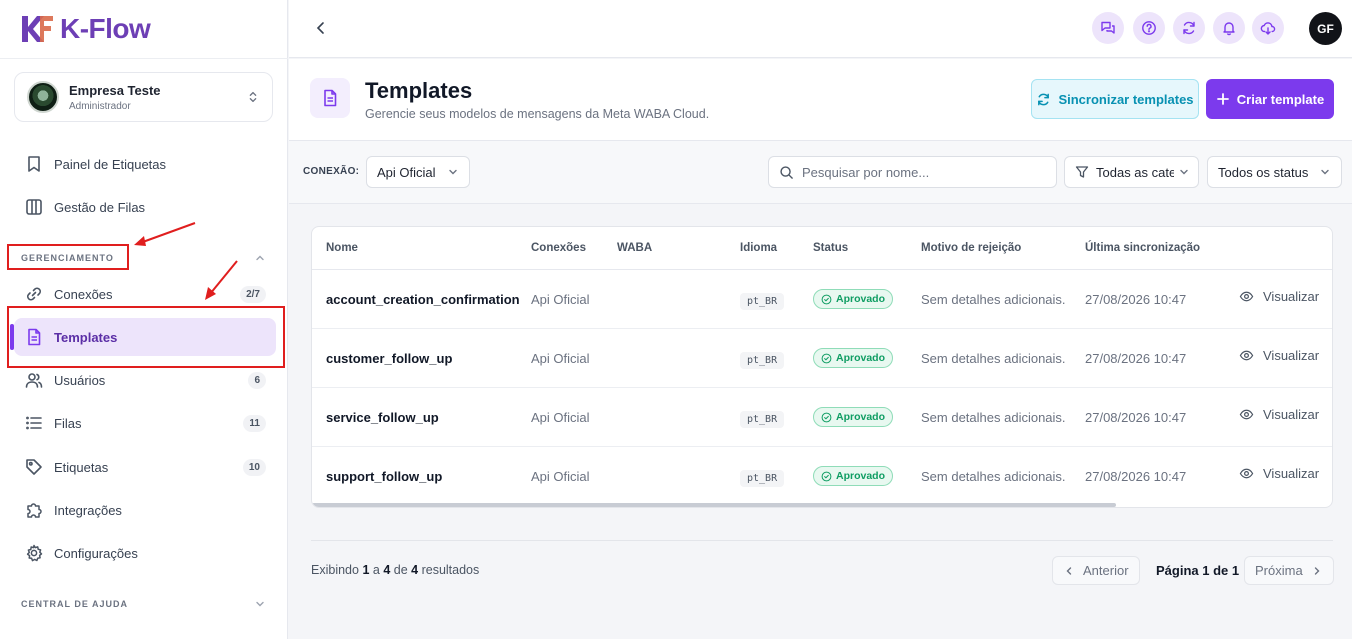  Describe the element at coordinates (419, 90) in the screenshot. I see `page-title: Templates` at that location.